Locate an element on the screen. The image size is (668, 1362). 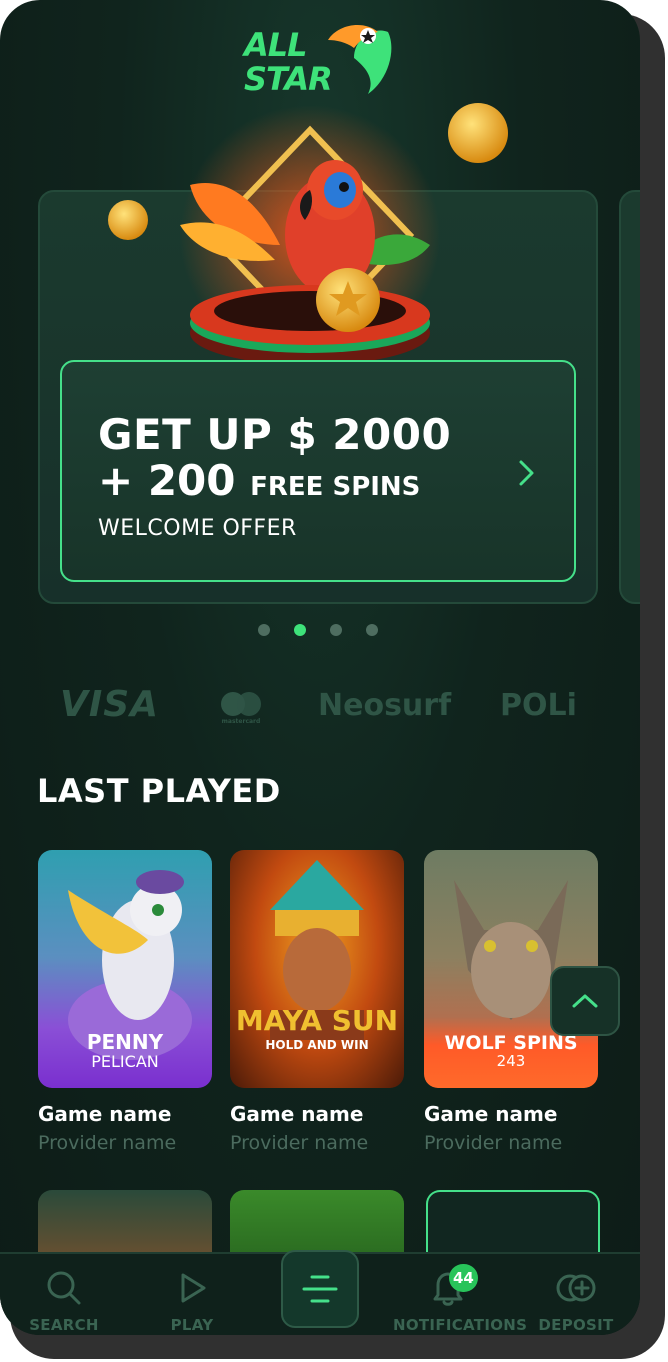
search-icon is located at coordinates (64, 1288).